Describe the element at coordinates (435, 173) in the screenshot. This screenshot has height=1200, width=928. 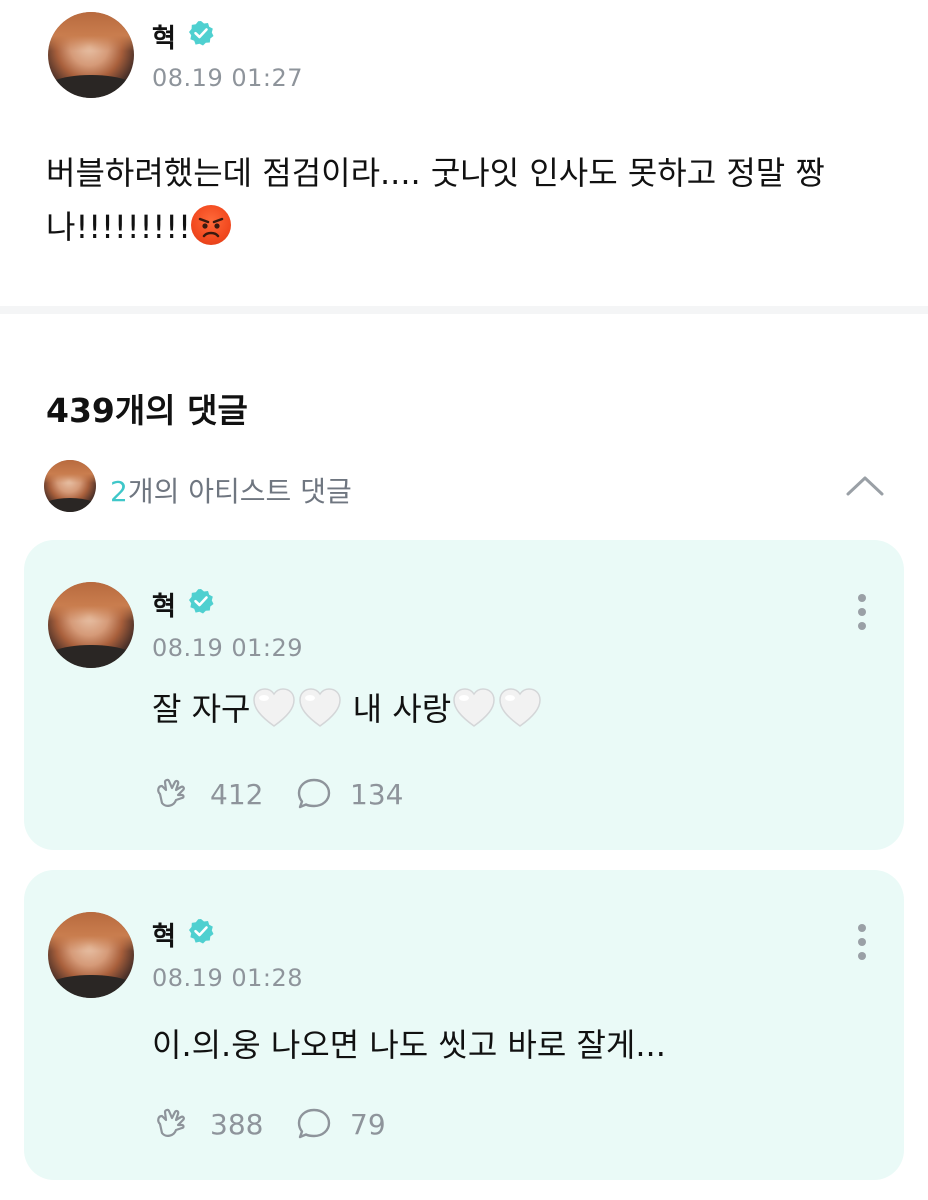
I see `post-body-line-1: 버블하려했는데 점검이라.... 굿나잇 인사도 못하고 정말 짱` at that location.